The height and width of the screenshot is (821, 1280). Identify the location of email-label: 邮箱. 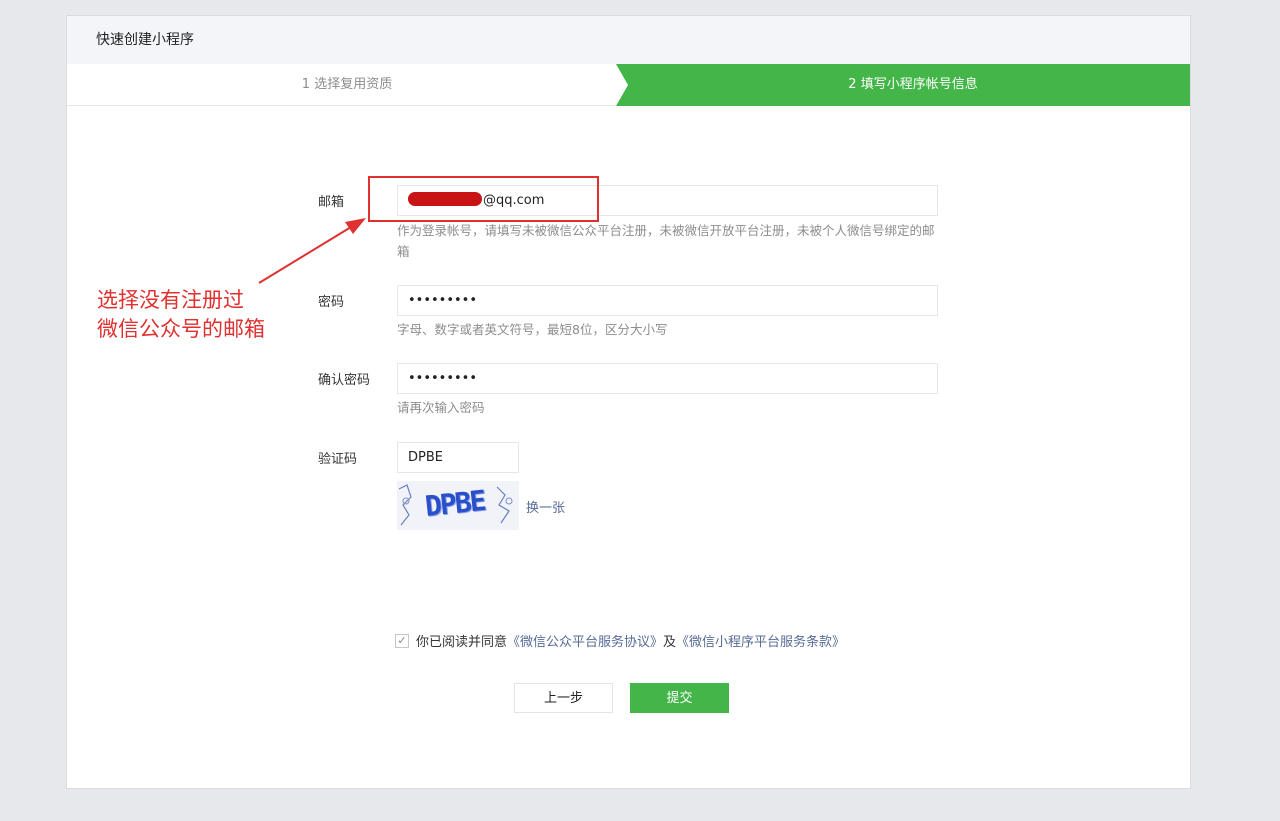
(331, 202).